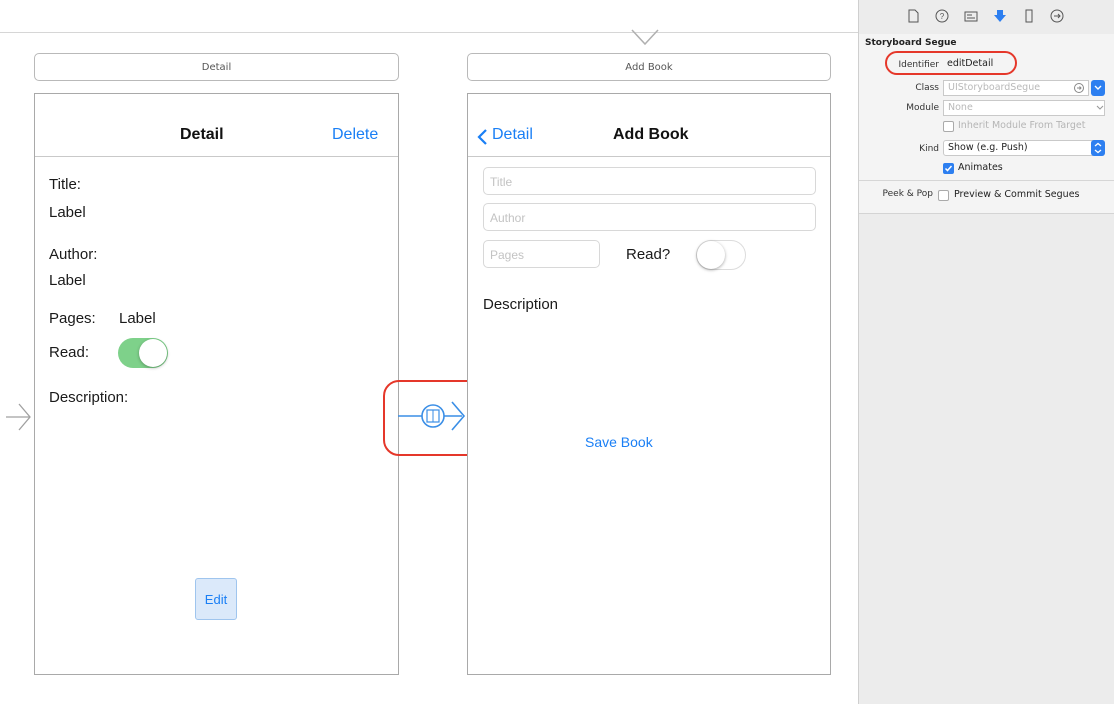  Describe the element at coordinates (216, 599) in the screenshot. I see `edit-button: Edit` at that location.